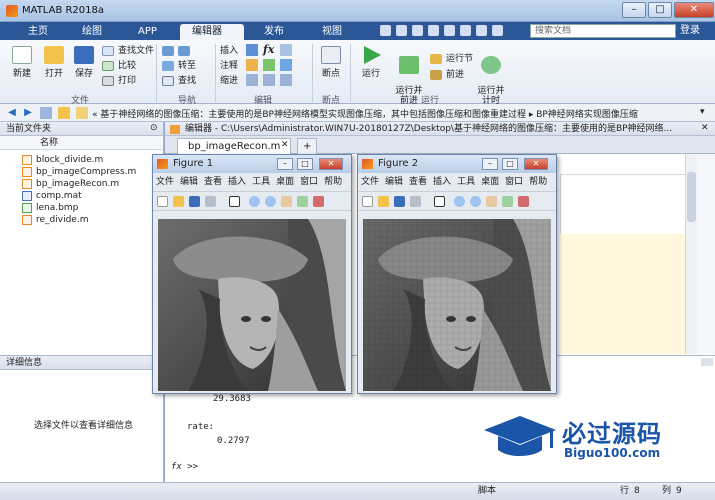  I want to click on tab-publish: 发布, so click(274, 32).